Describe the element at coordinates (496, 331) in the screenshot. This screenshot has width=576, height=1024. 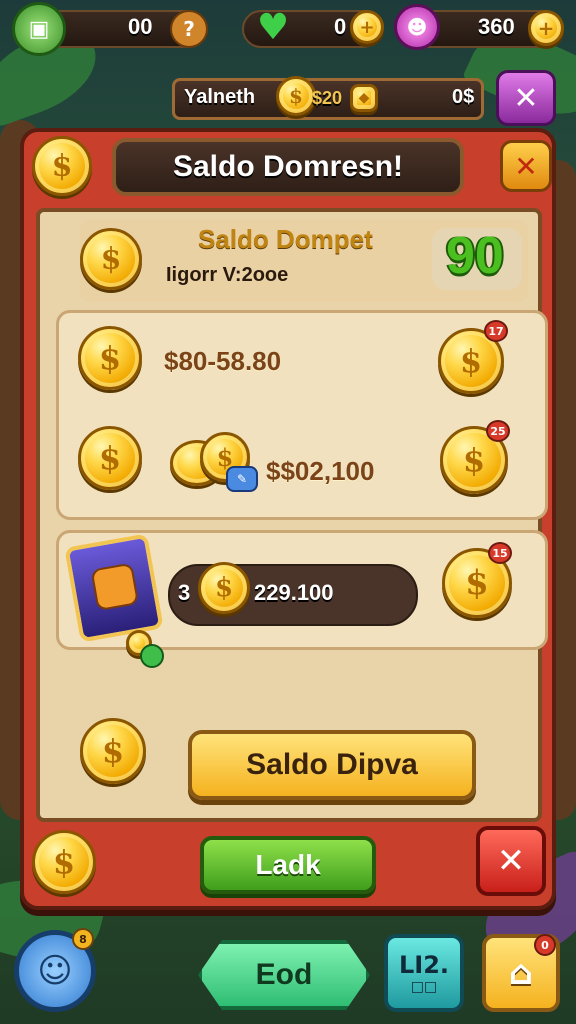
I see `row1-badge: 17` at that location.